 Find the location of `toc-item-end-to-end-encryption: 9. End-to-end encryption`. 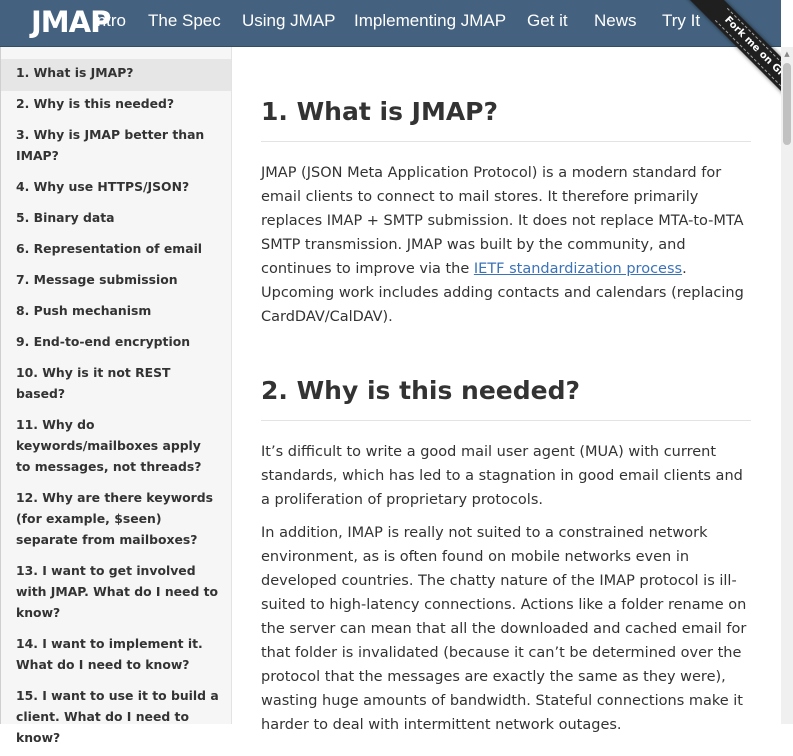

toc-item-end-to-end-encryption: 9. End-to-end encryption is located at coordinates (116, 344).